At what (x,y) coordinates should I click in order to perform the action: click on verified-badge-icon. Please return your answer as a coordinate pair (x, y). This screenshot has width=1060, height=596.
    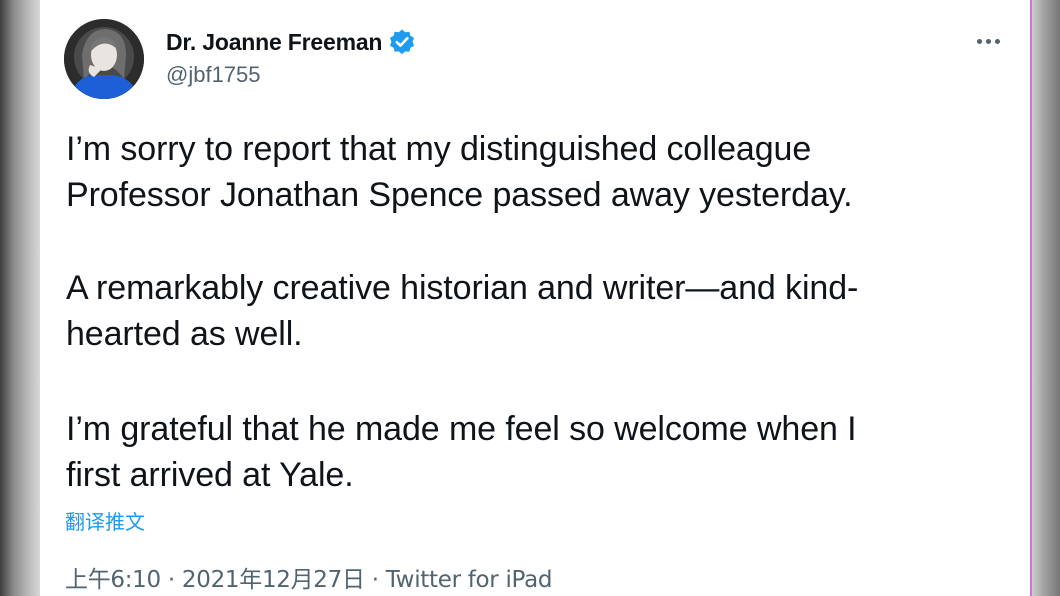
    Looking at the image, I should click on (402, 42).